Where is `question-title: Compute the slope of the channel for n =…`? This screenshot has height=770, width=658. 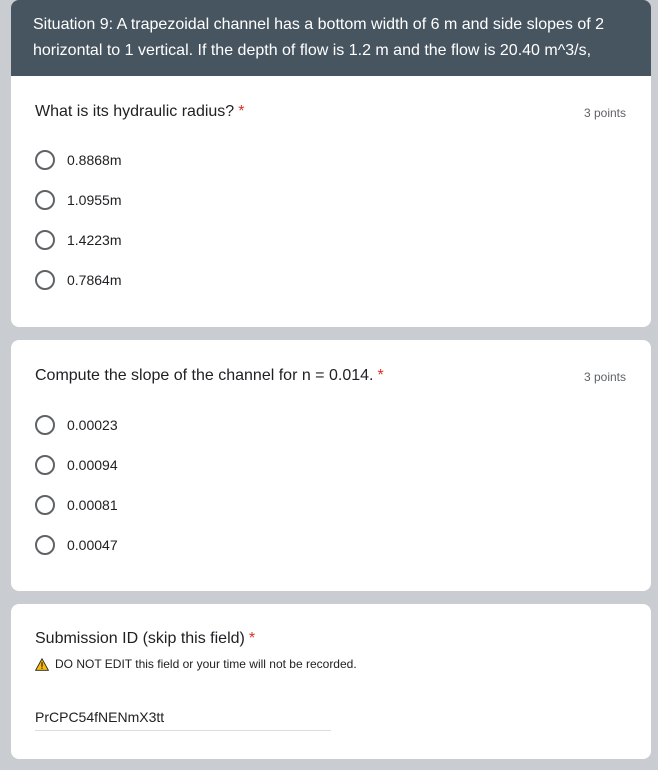
question-title: Compute the slope of the channel for n =… is located at coordinates (209, 376).